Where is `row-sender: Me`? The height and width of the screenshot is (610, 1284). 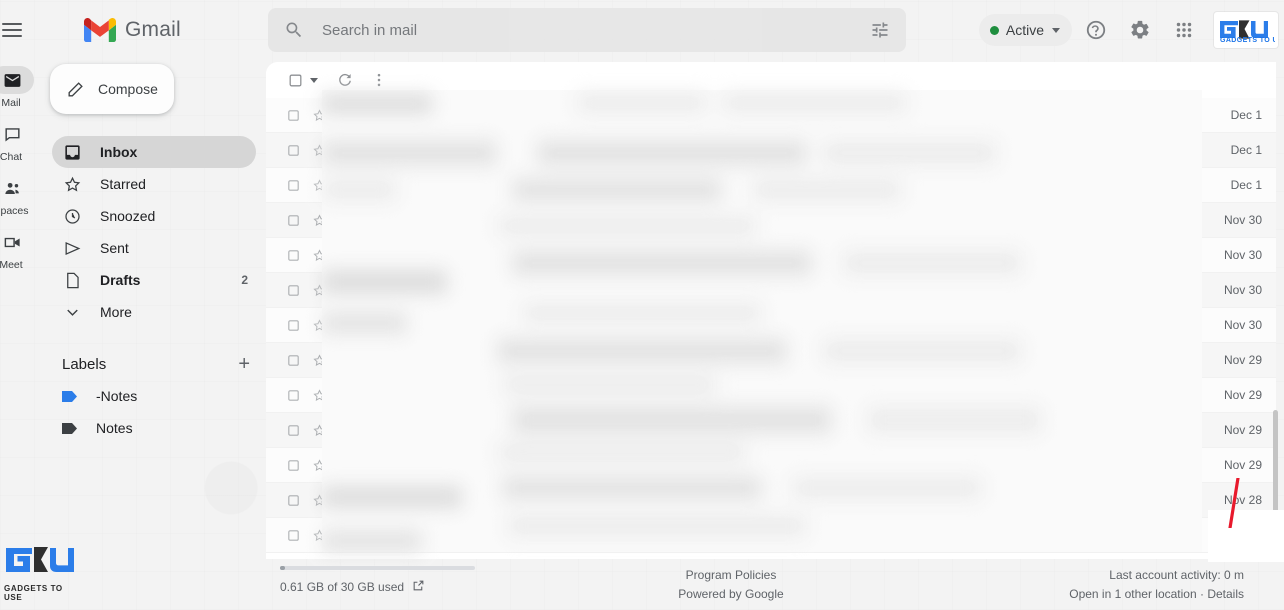
row-sender: Me is located at coordinates (375, 500).